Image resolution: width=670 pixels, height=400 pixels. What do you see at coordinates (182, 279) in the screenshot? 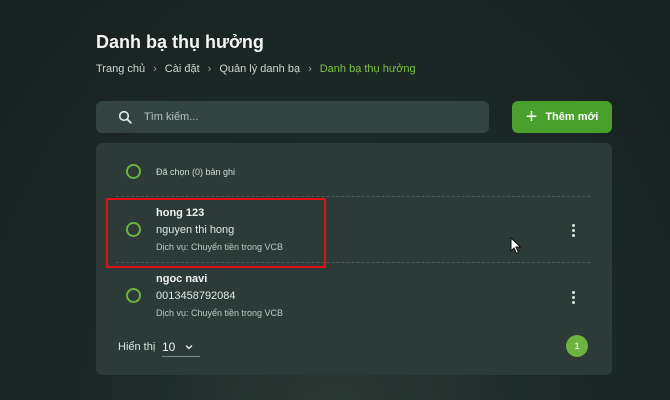
I see `item-name: ngoc navi` at bounding box center [182, 279].